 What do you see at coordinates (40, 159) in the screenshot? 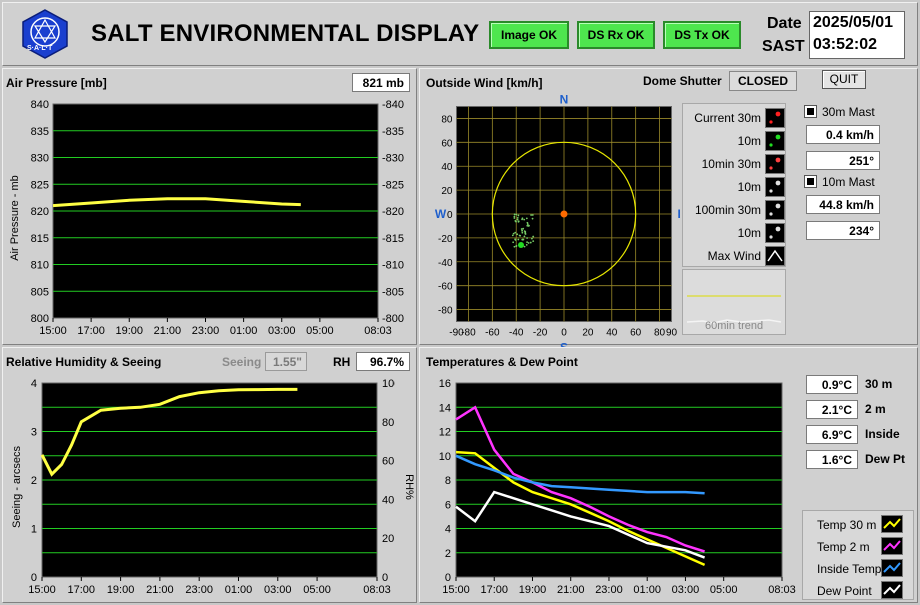
I see `y-tick-label: 830` at bounding box center [40, 159].